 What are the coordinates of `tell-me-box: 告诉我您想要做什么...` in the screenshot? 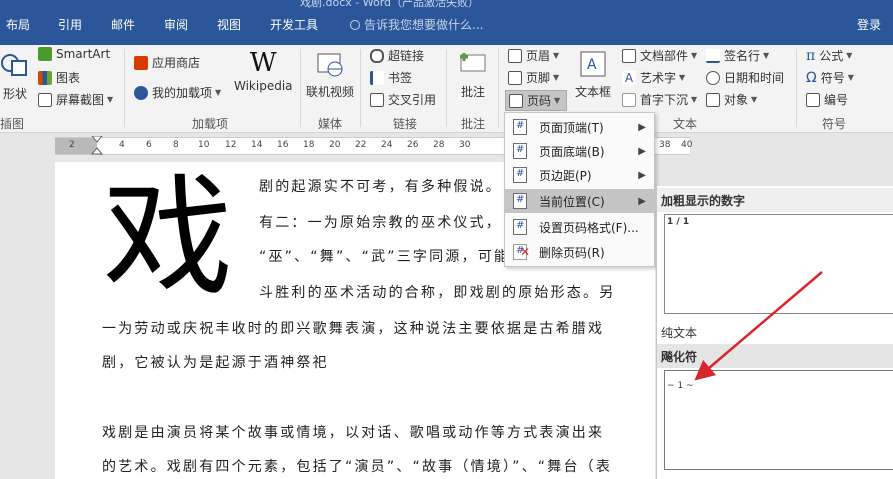 It's located at (416, 24).